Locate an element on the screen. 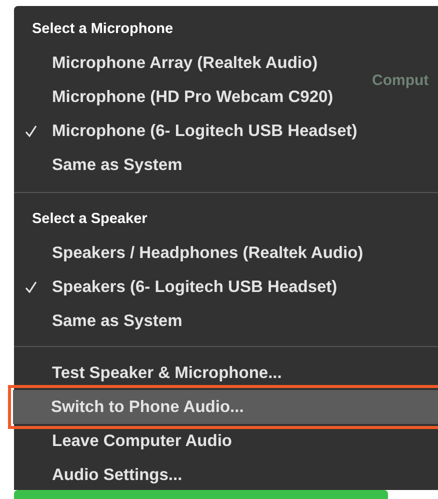  menu-item: Speakers (6- Logitech USB Headset) is located at coordinates (179, 287).